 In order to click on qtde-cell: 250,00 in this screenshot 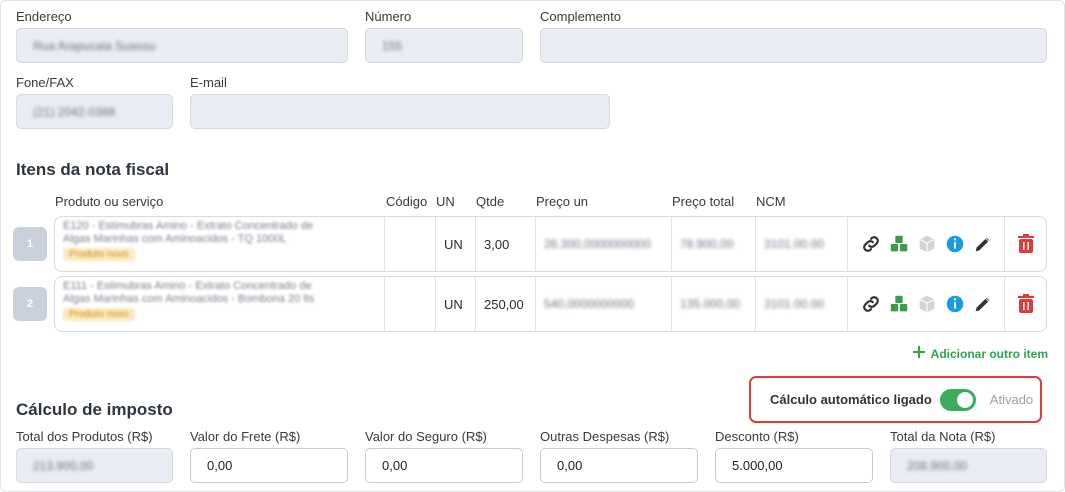, I will do `click(506, 304)`.